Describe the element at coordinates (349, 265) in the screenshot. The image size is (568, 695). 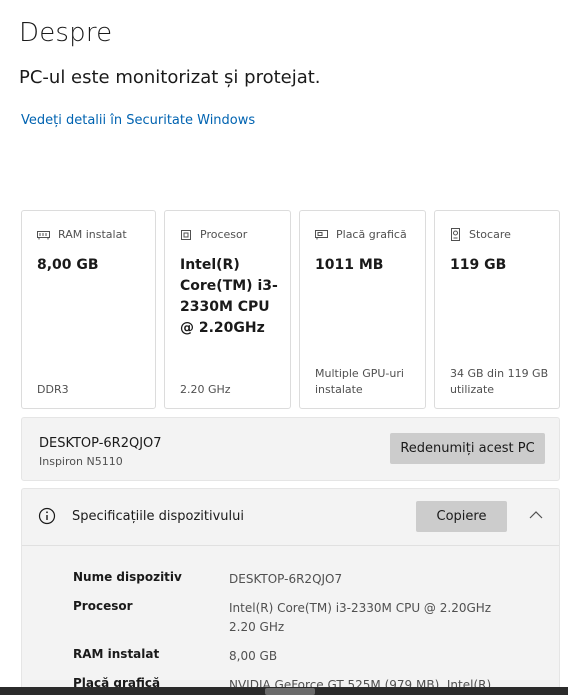
I see `graphics-card-value: 1011 MB` at that location.